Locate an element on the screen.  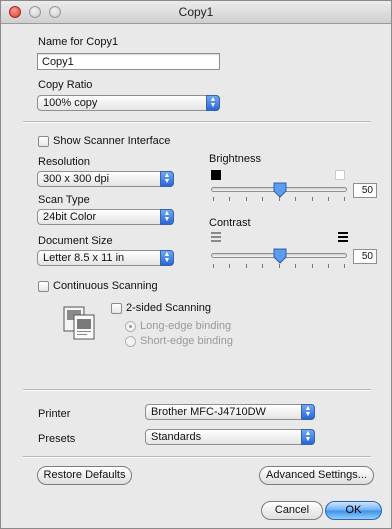
title-bar: Copy1 is located at coordinates (196, 12).